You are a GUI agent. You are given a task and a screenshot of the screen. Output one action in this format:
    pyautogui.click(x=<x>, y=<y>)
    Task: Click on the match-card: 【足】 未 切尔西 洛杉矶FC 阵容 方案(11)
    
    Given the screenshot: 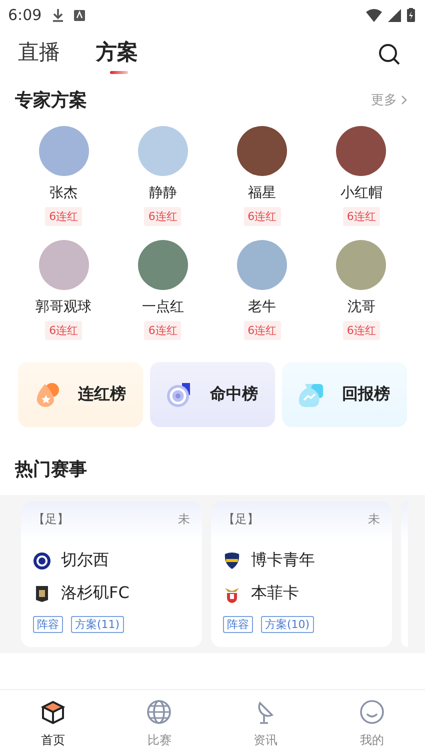 What is the action you would take?
    pyautogui.click(x=111, y=574)
    